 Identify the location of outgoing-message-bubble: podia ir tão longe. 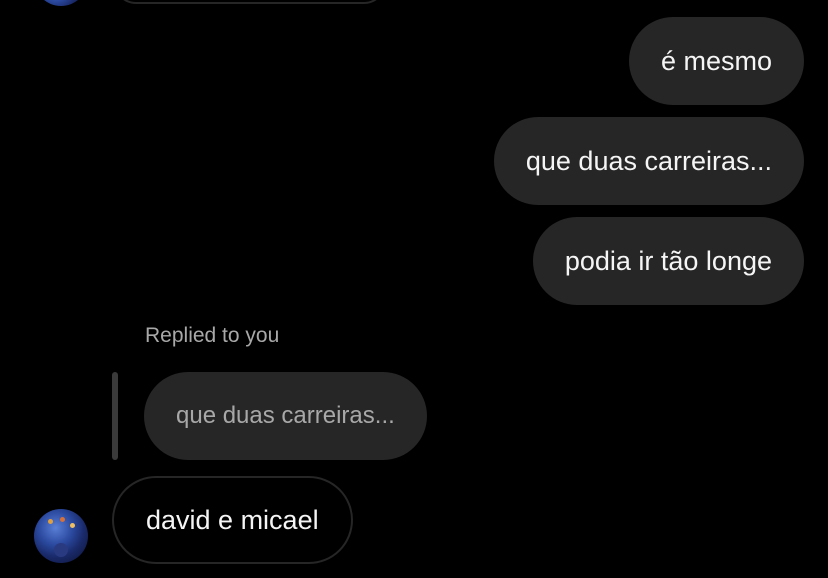
(668, 261).